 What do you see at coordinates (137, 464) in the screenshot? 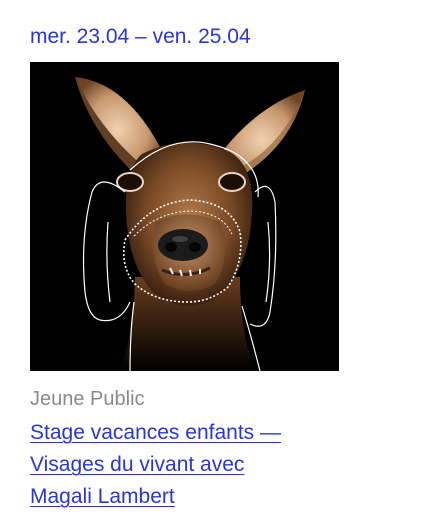
I see `event-title-line: Visages du vivant avec` at bounding box center [137, 464].